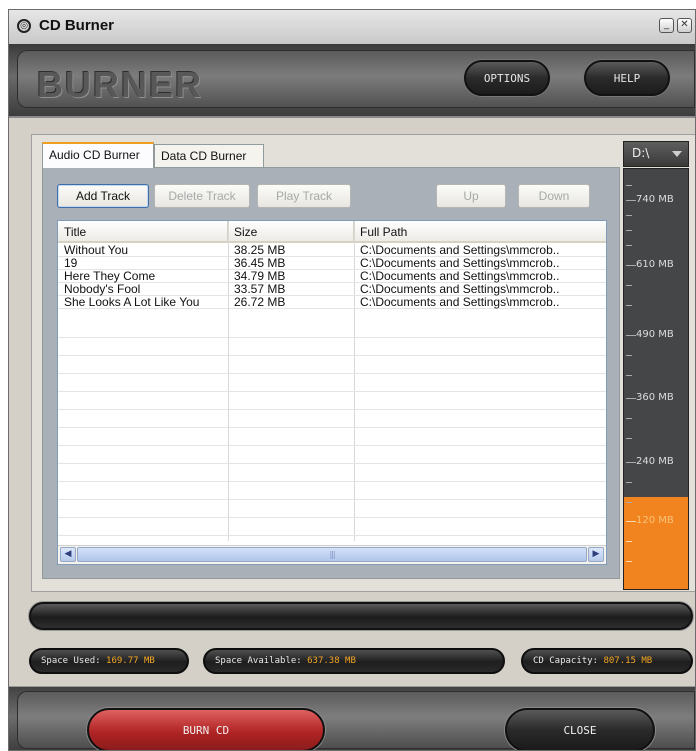 The image size is (696, 751). I want to click on drive-select-value: D:\, so click(641, 153).